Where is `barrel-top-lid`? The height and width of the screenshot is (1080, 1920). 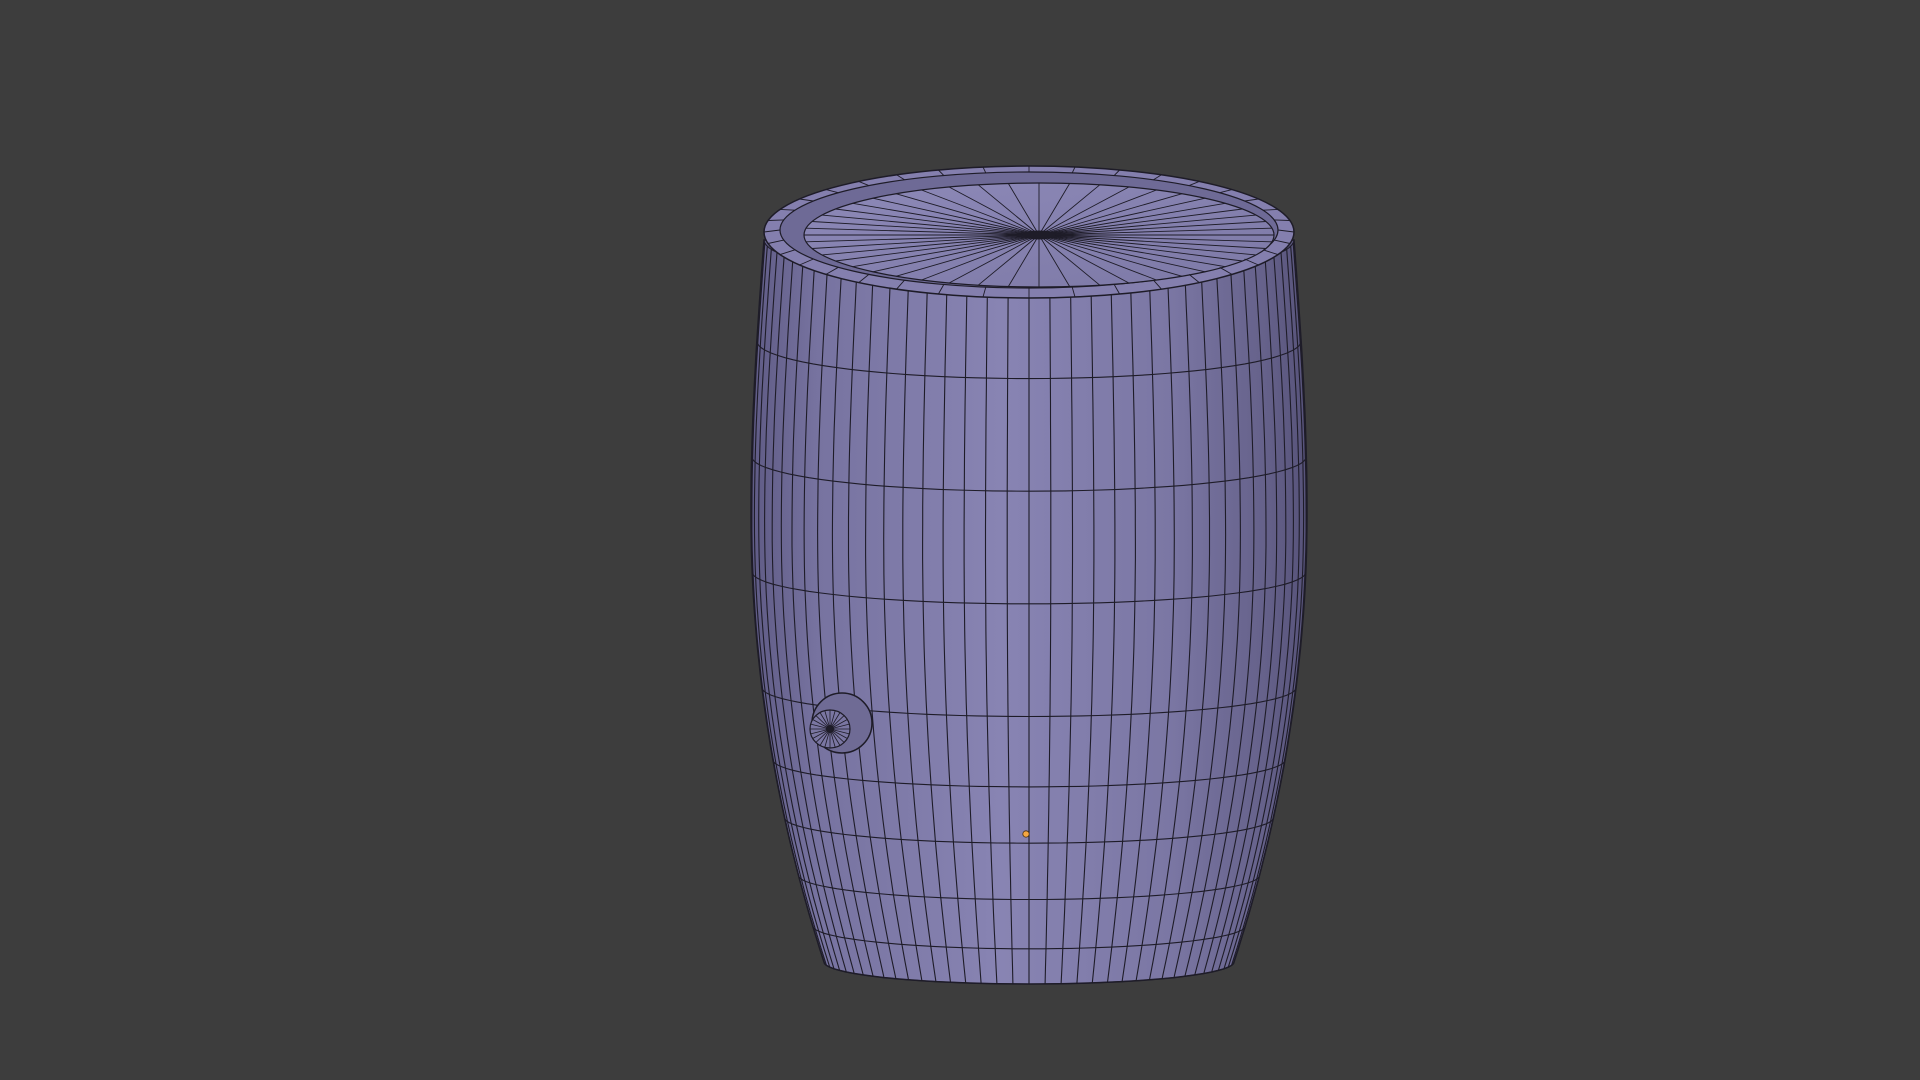
barrel-top-lid is located at coordinates (1029, 232).